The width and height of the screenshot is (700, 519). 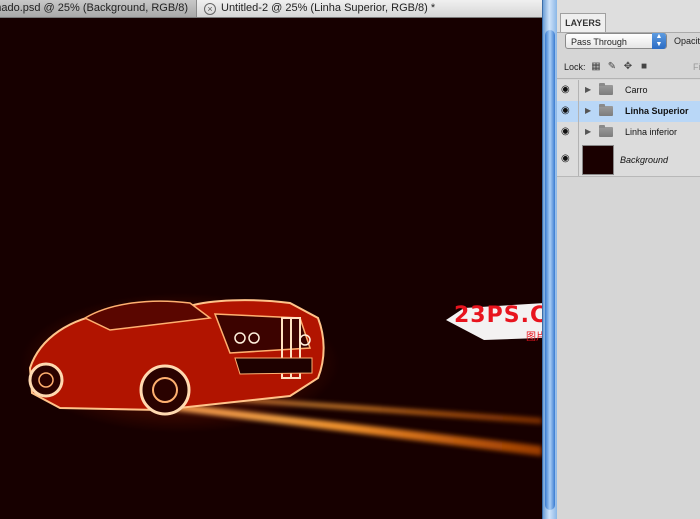 I want to click on lock-move-icon: ✥, so click(x=628, y=67).